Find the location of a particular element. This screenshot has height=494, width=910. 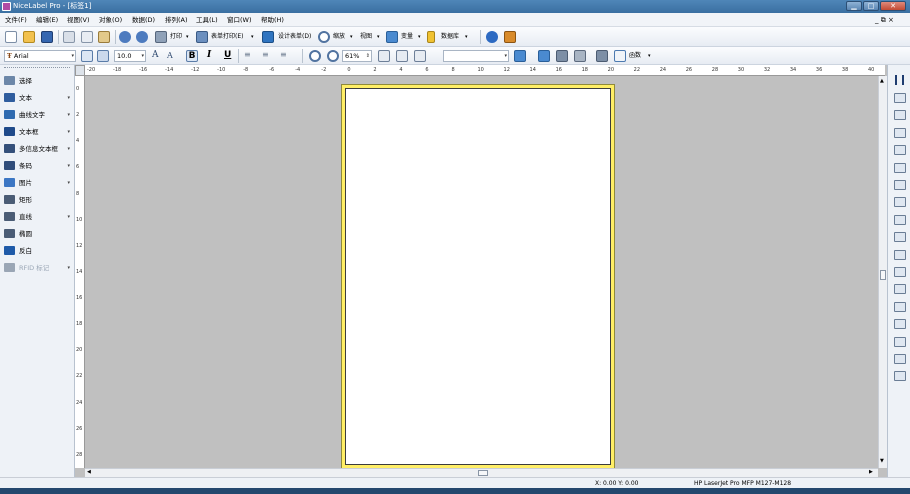

tool-item: 文本 ▾ is located at coordinates (37, 98).